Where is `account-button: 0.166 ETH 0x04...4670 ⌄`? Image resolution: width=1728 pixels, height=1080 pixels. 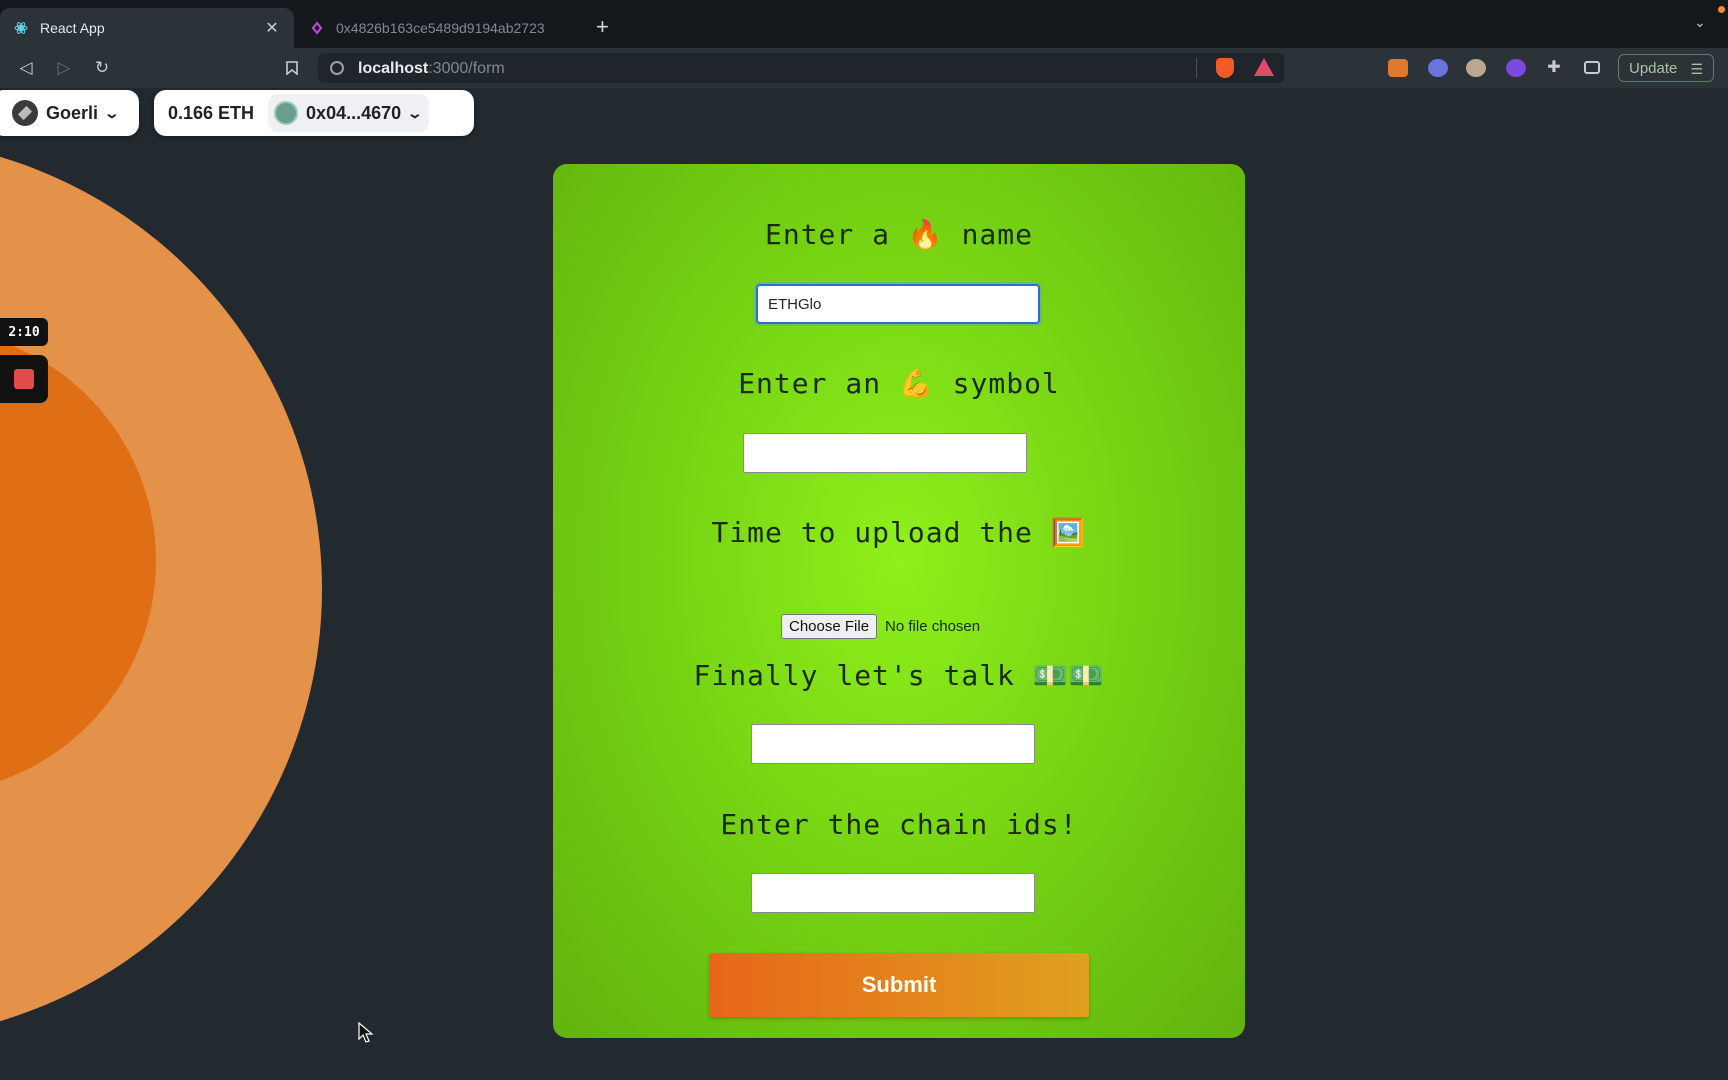
account-button: 0.166 ETH 0x04...4670 ⌄ is located at coordinates (314, 113).